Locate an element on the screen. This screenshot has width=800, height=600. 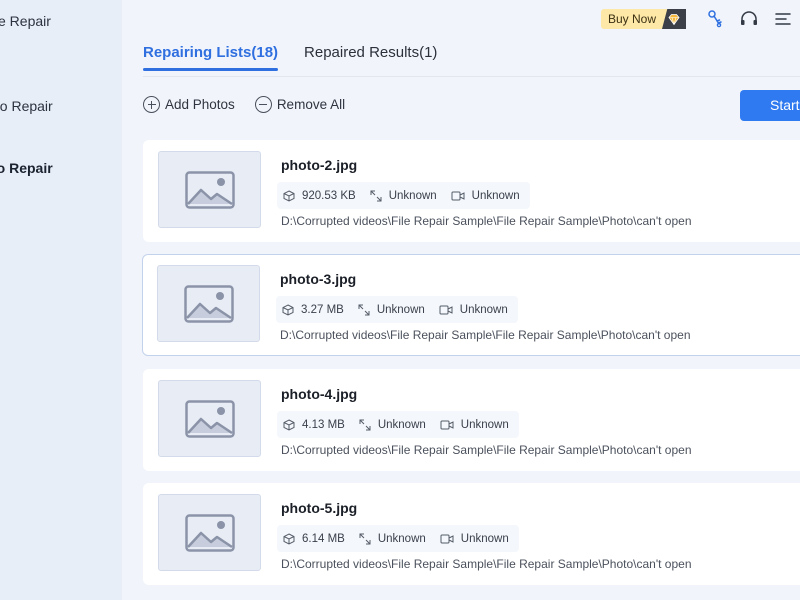
file-meta: 3.27 MB Unknown Unknown is located at coordinates (397, 309).